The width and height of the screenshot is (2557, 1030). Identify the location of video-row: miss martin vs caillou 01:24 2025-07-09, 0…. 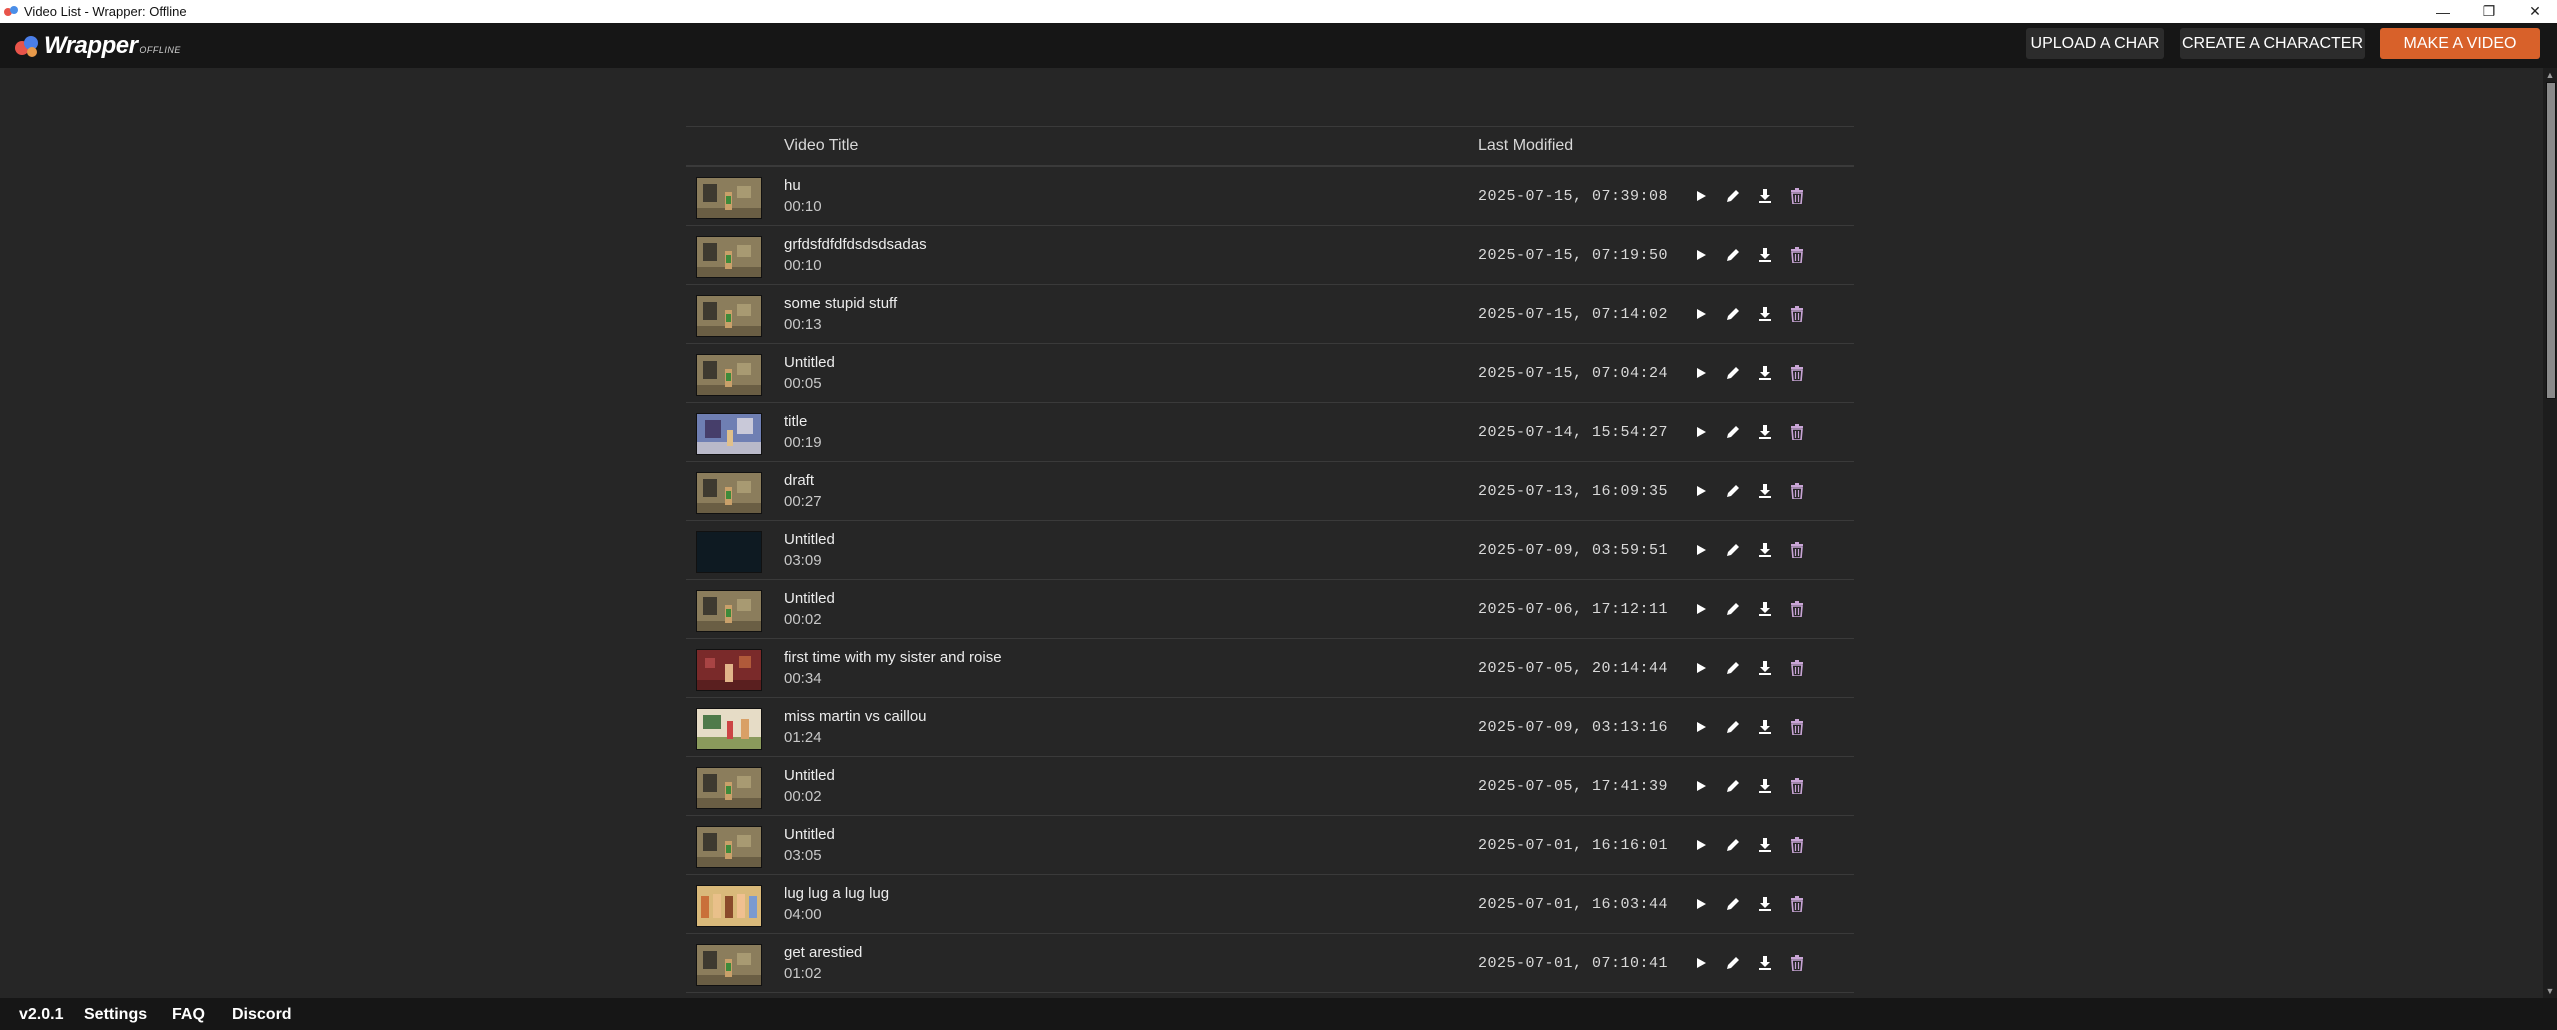
(1270, 727).